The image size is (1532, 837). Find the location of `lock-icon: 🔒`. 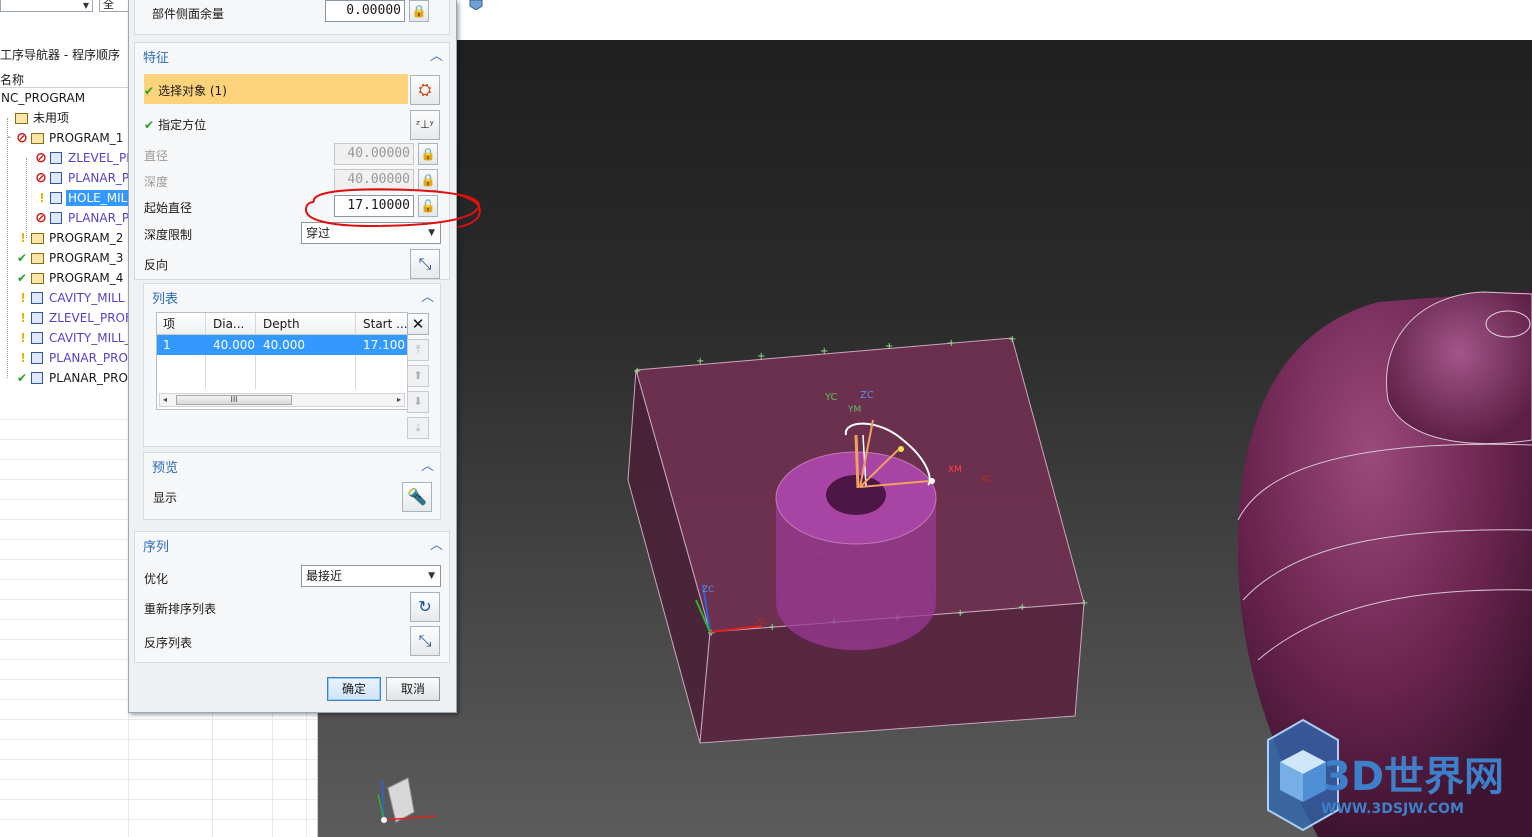

lock-icon: 🔒 is located at coordinates (419, 11).